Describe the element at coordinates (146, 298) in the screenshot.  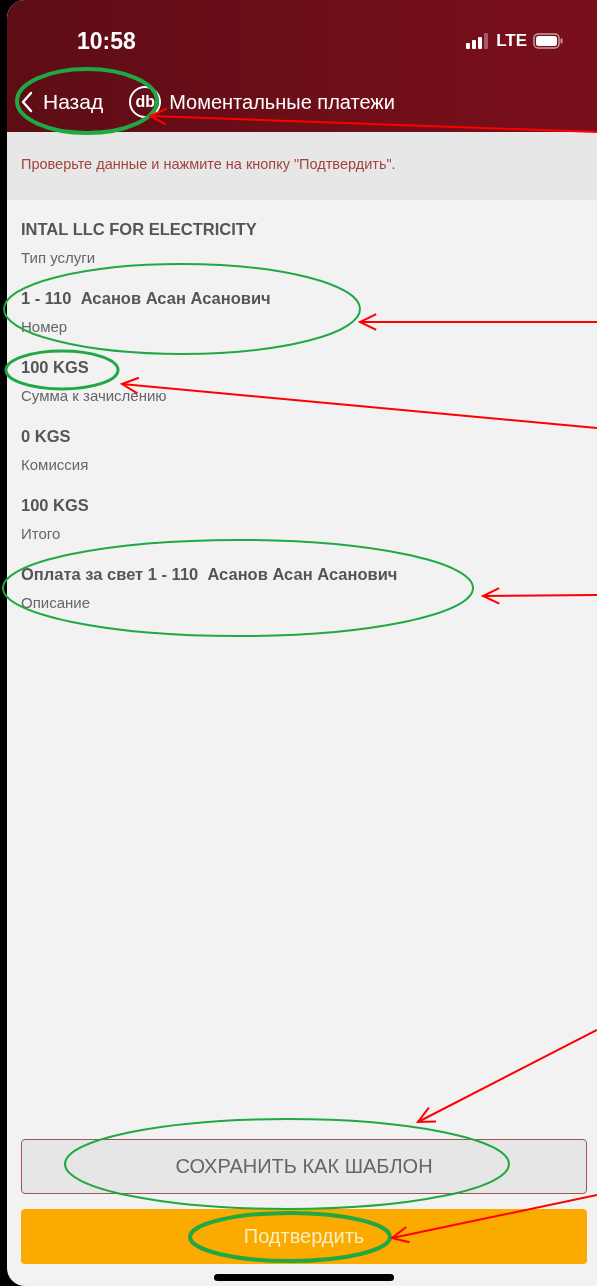
I see `field-value: 1 - 110 Асанов Асан Асанович` at that location.